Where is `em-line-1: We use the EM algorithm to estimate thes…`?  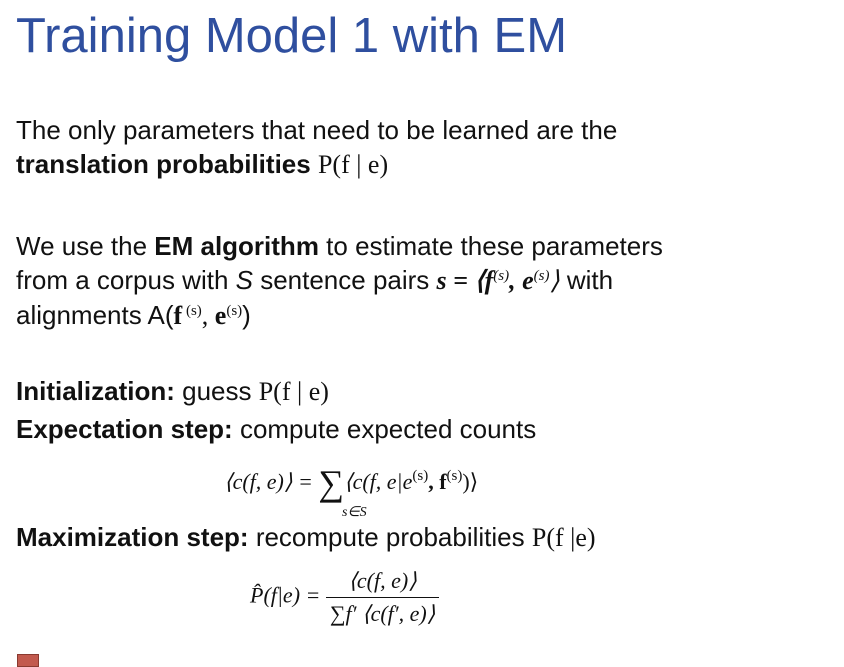 em-line-1: We use the EM algorithm to estimate thes… is located at coordinates (339, 246).